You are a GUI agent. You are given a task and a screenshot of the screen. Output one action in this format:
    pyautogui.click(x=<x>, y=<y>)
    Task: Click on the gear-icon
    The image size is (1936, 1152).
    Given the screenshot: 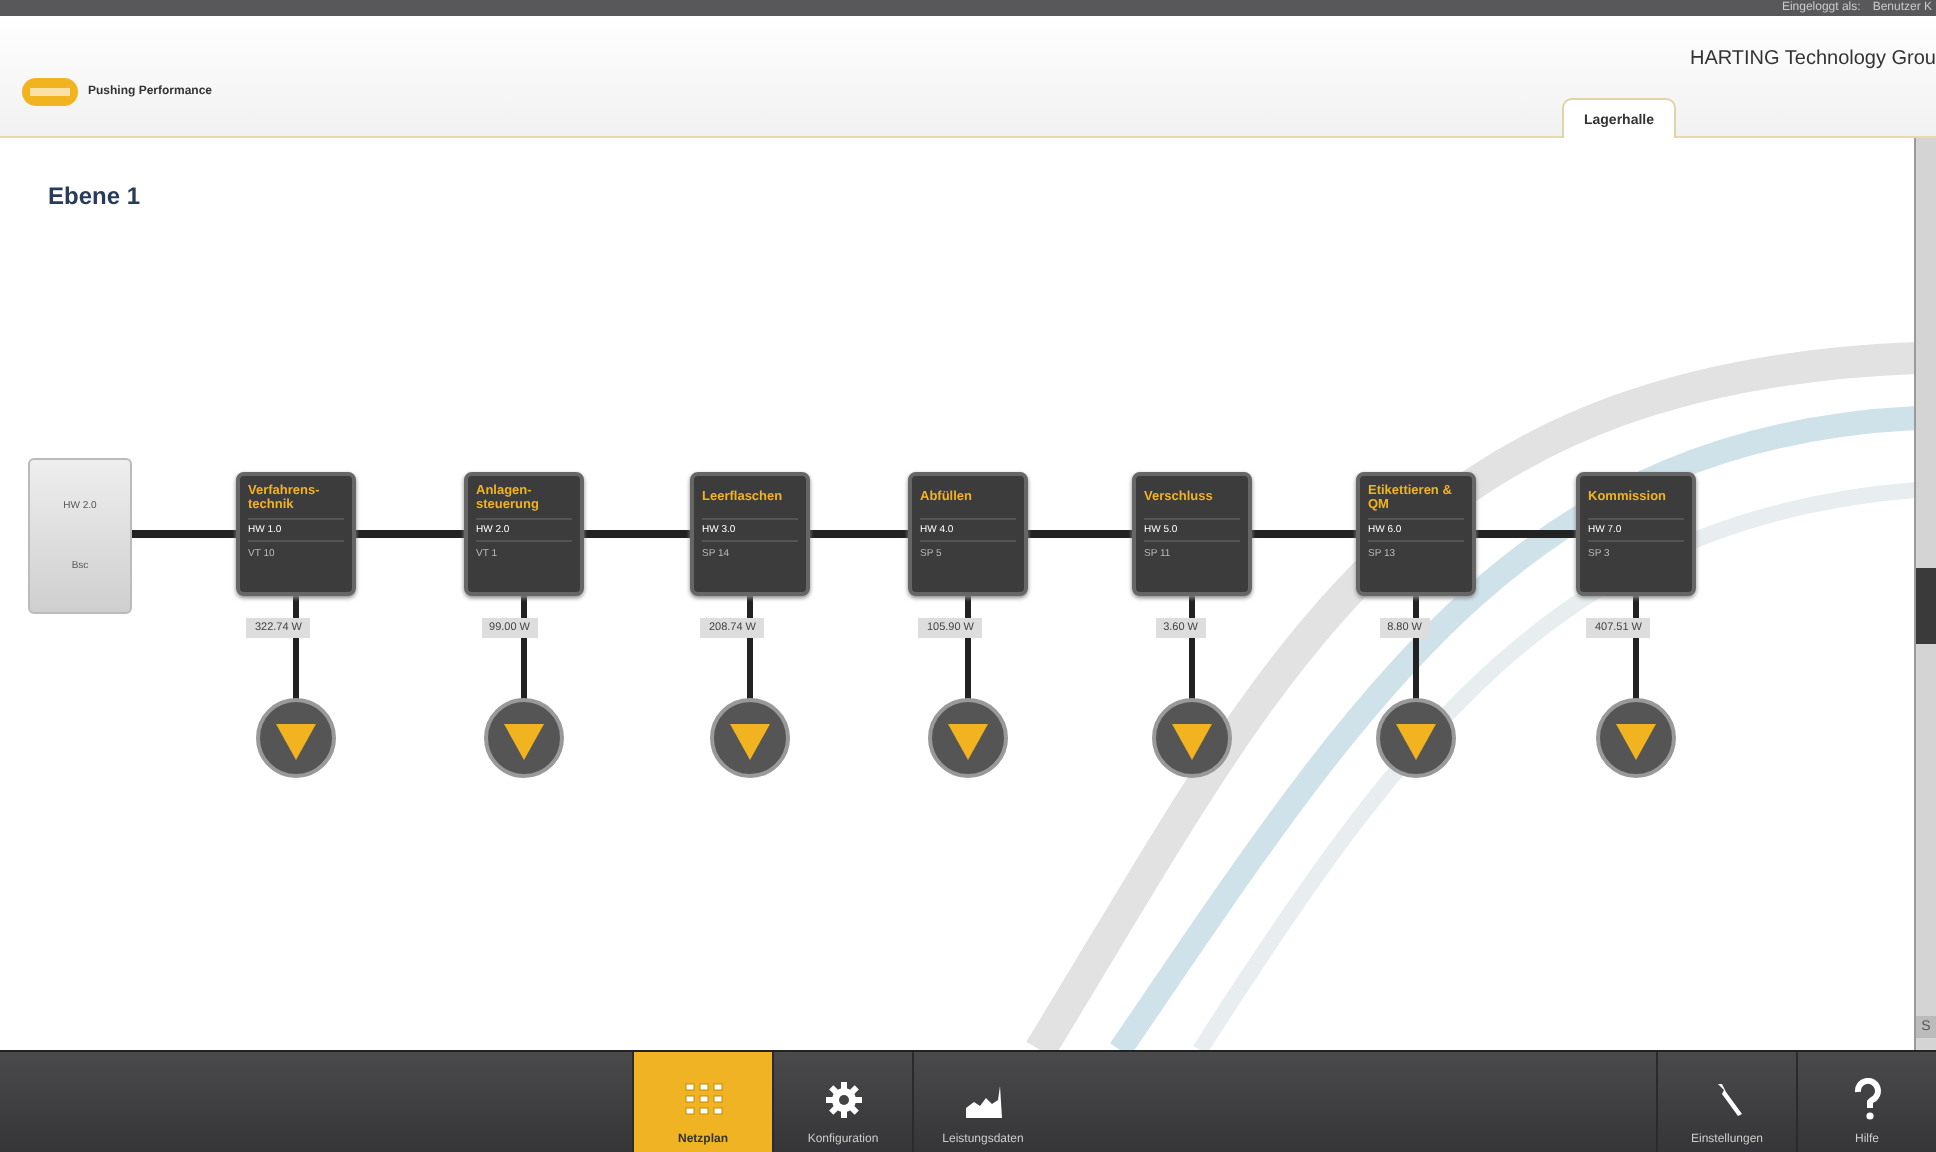 What is the action you would take?
    pyautogui.click(x=843, y=1100)
    